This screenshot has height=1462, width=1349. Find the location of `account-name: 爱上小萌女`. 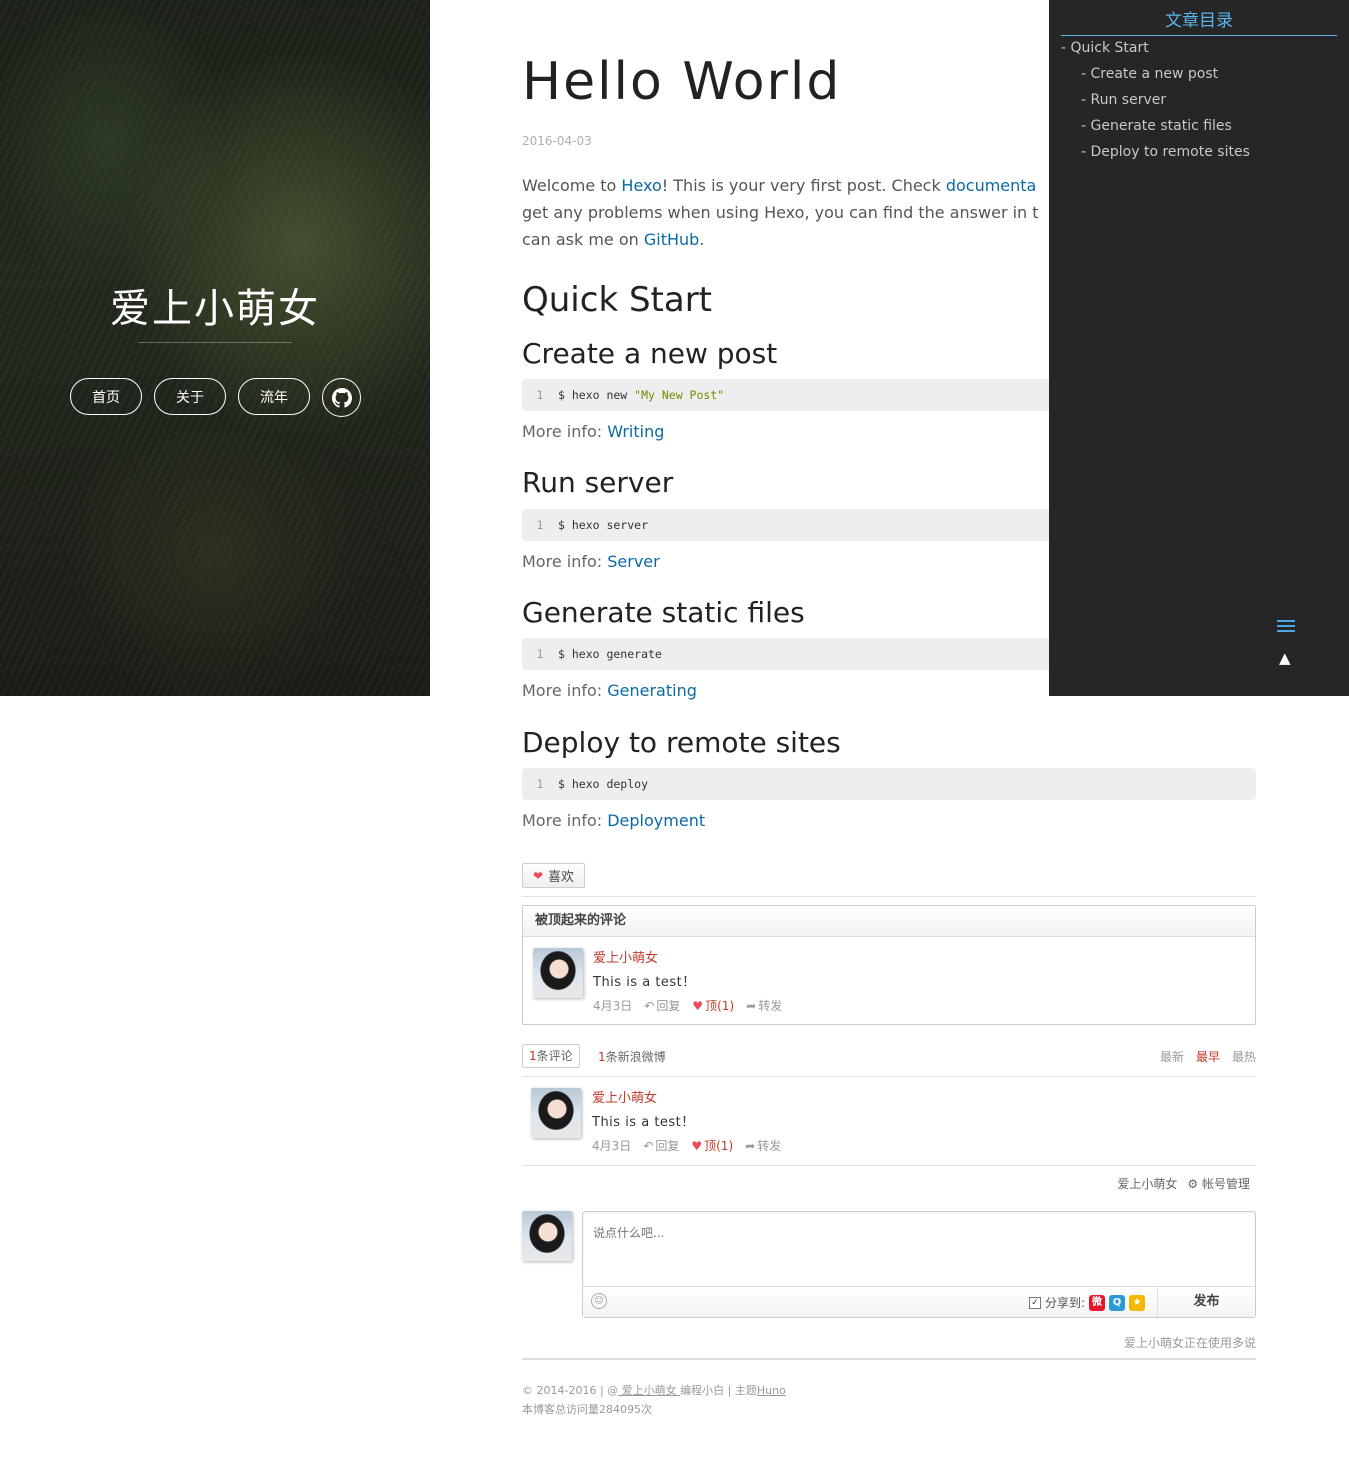

account-name: 爱上小萌女 is located at coordinates (1147, 1183).